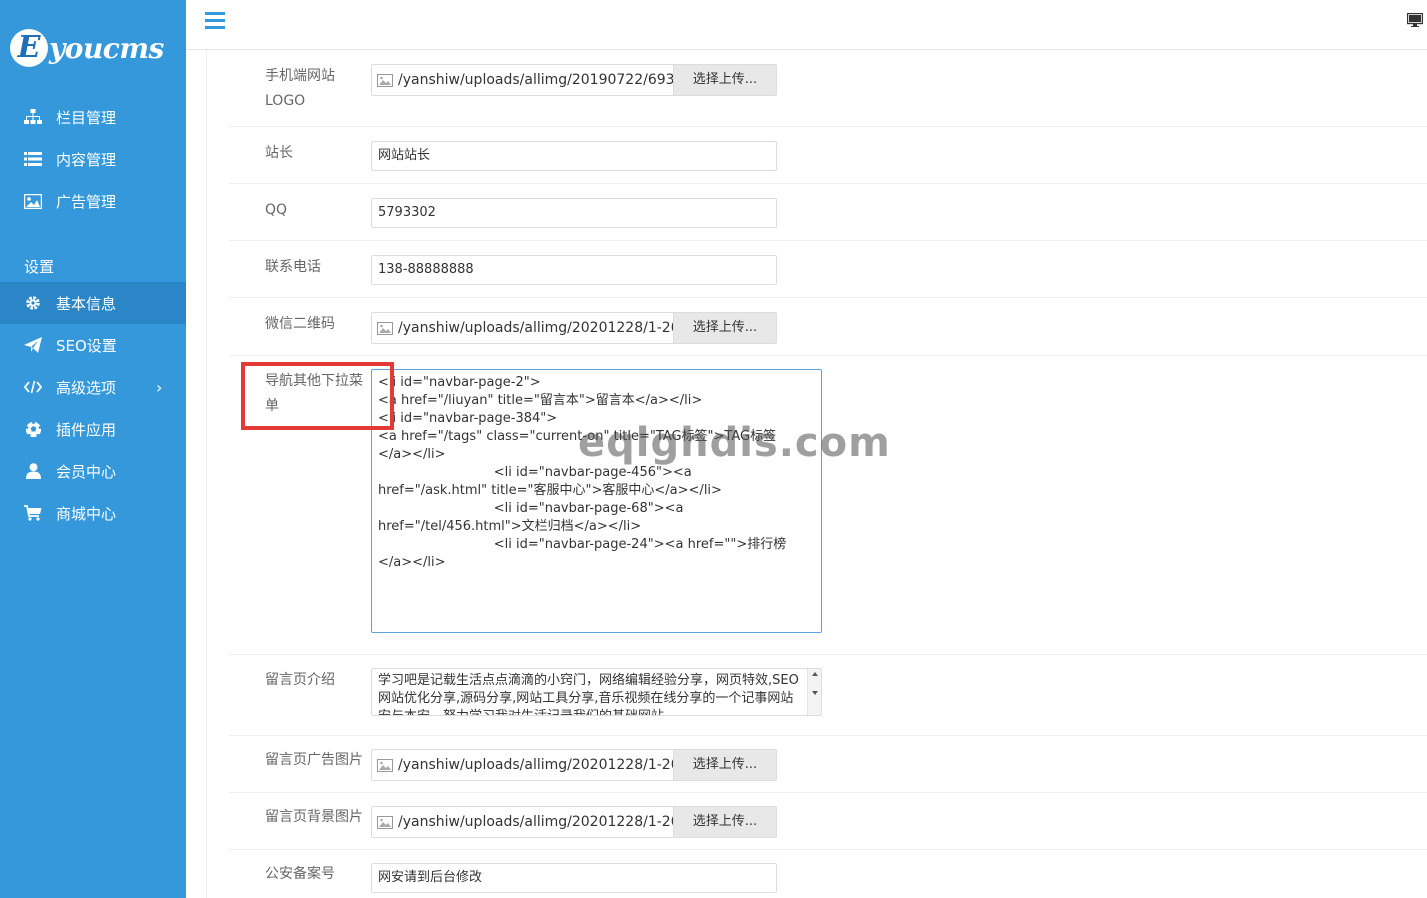 Image resolution: width=1427 pixels, height=898 pixels. I want to click on sidebar-item-label: 插件应用, so click(86, 429).